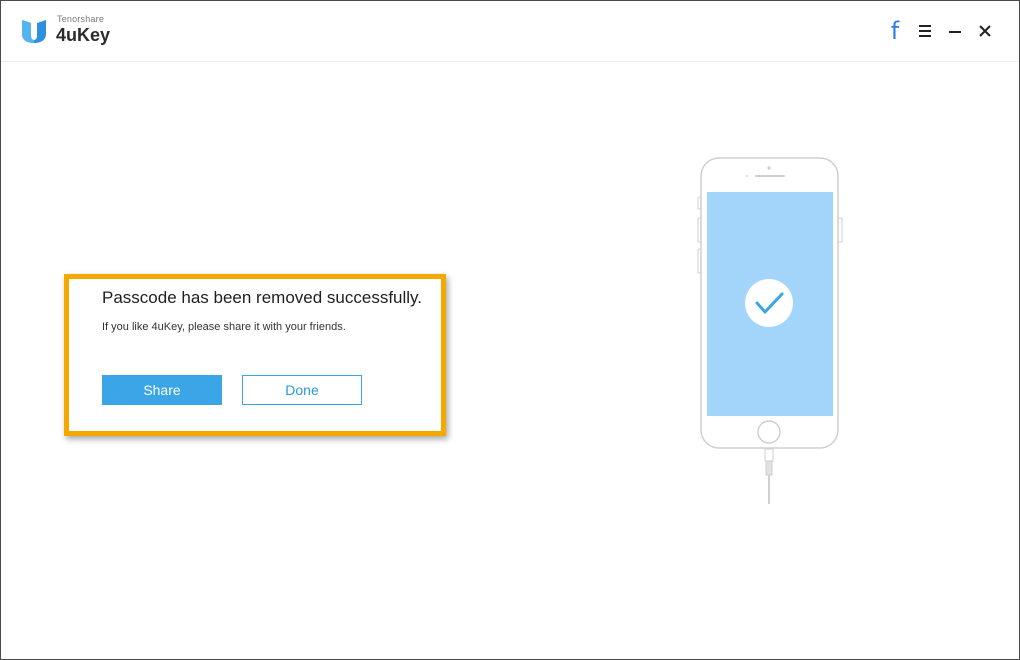 The image size is (1020, 660). Describe the element at coordinates (769, 168) in the screenshot. I see `phone-camera` at that location.